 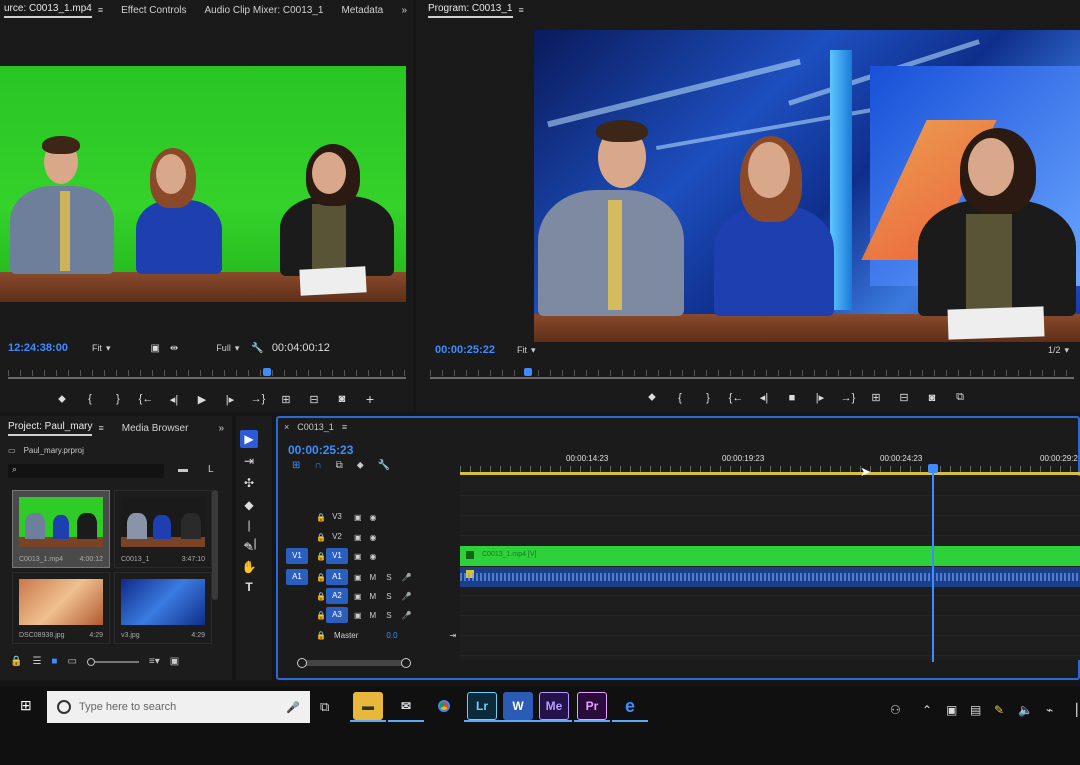 I want to click on edge-icon: e, so click(x=630, y=706).